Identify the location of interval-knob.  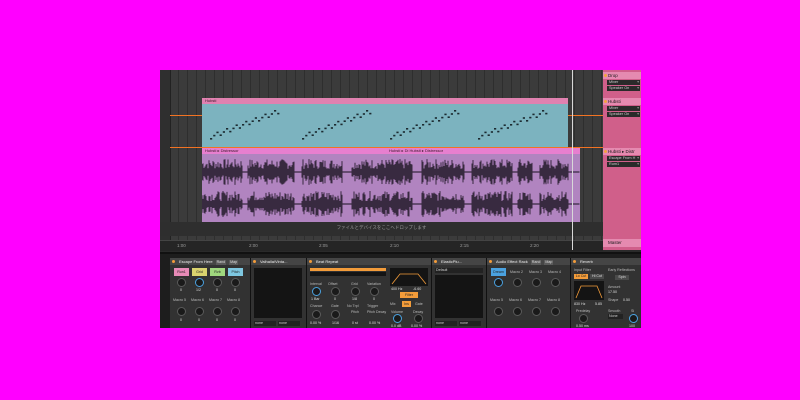
(316, 291).